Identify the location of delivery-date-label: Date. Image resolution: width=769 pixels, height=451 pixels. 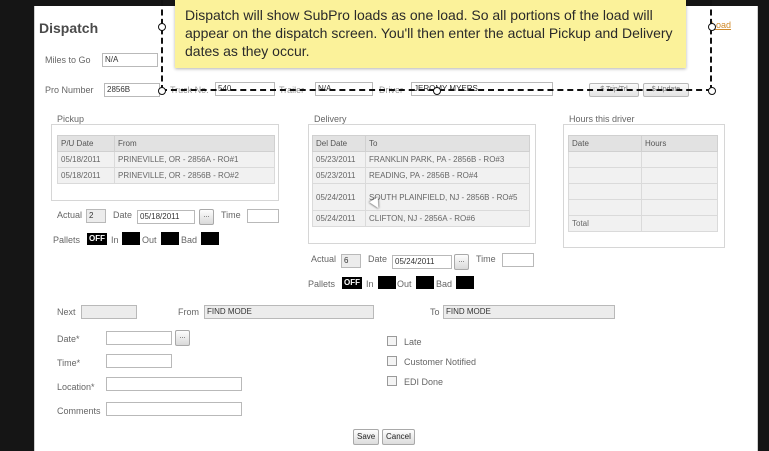
(378, 259).